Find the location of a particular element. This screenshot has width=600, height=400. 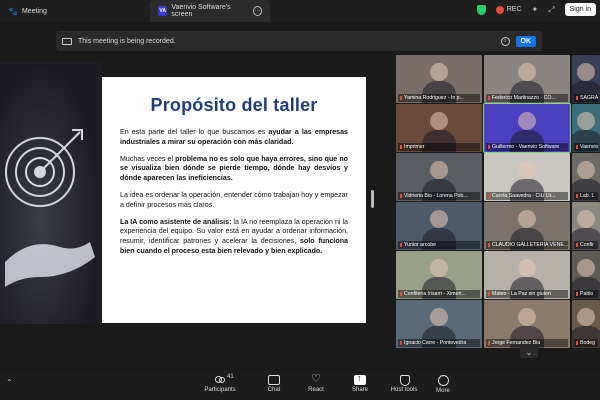

topbar-controls: REC ✦ ⤢ Sign in is located at coordinates (536, 9).